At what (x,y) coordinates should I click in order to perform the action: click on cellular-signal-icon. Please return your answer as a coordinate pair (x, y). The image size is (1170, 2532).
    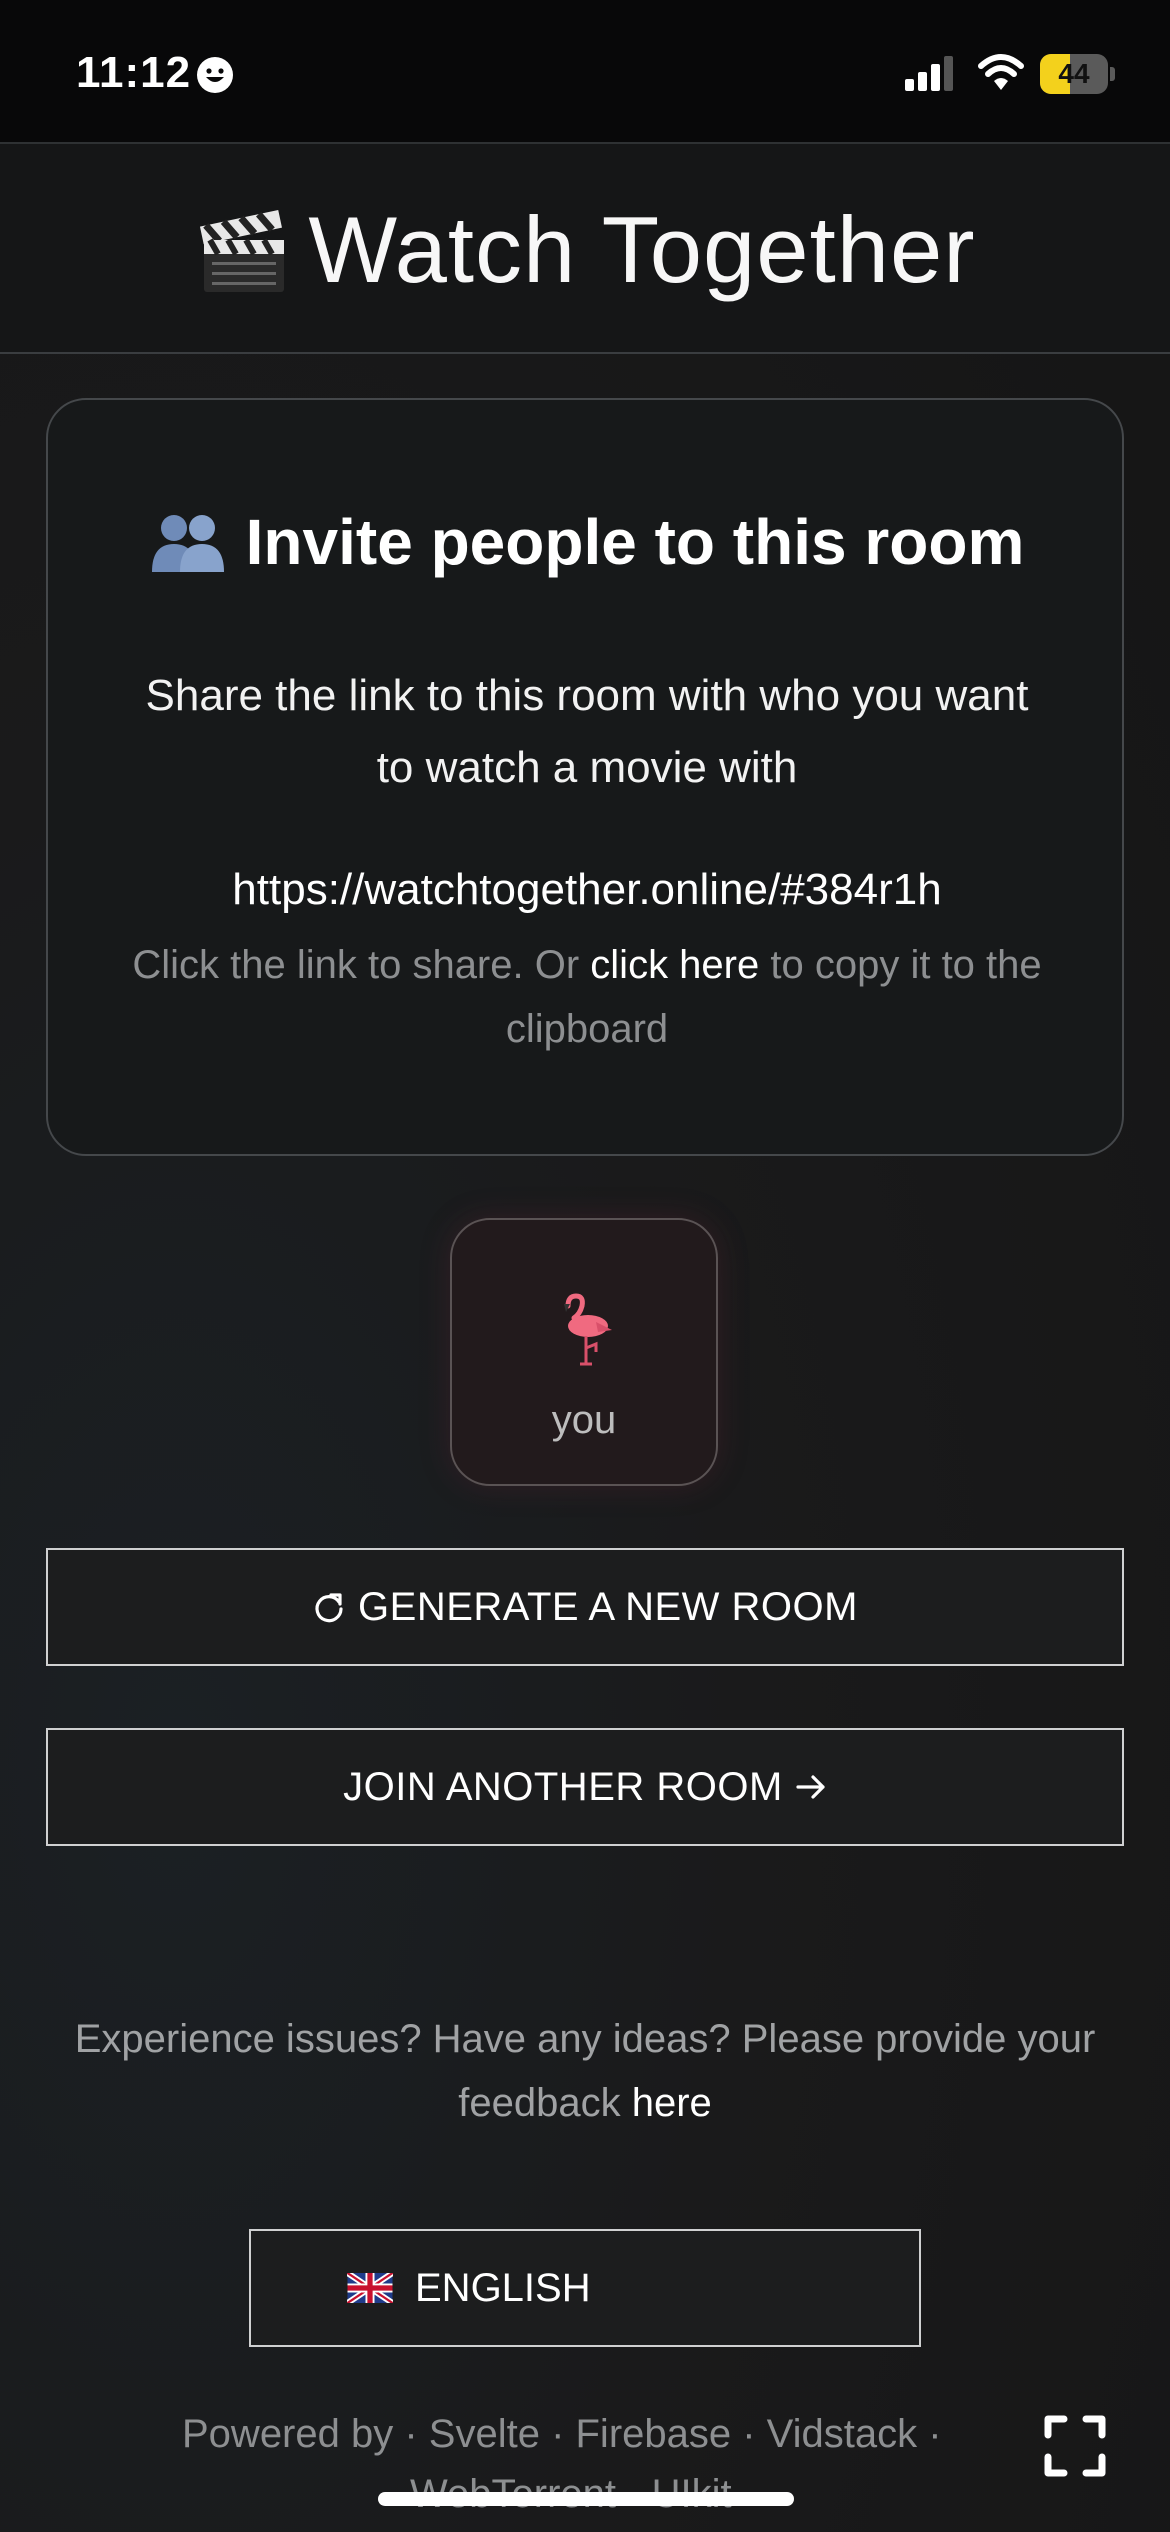
    Looking at the image, I should click on (929, 73).